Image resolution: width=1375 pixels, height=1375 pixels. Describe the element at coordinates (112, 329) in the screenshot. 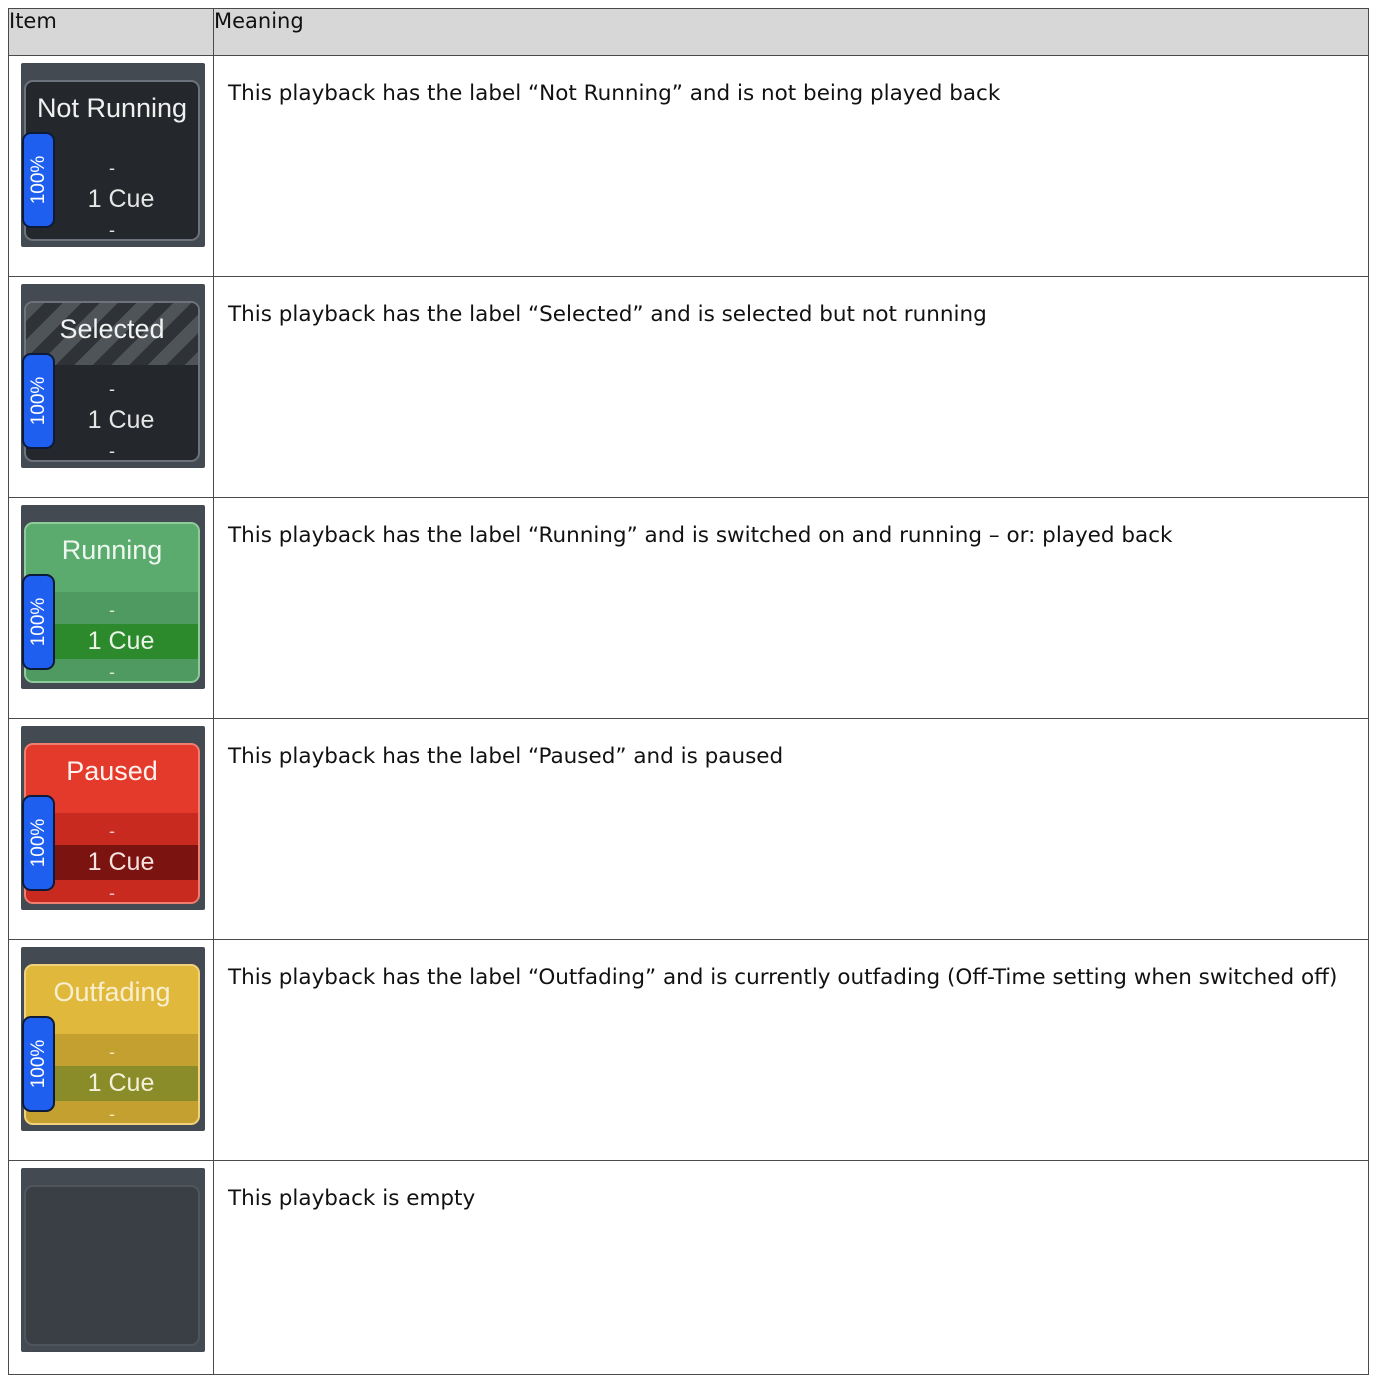

I see `tile-label: Selected` at that location.